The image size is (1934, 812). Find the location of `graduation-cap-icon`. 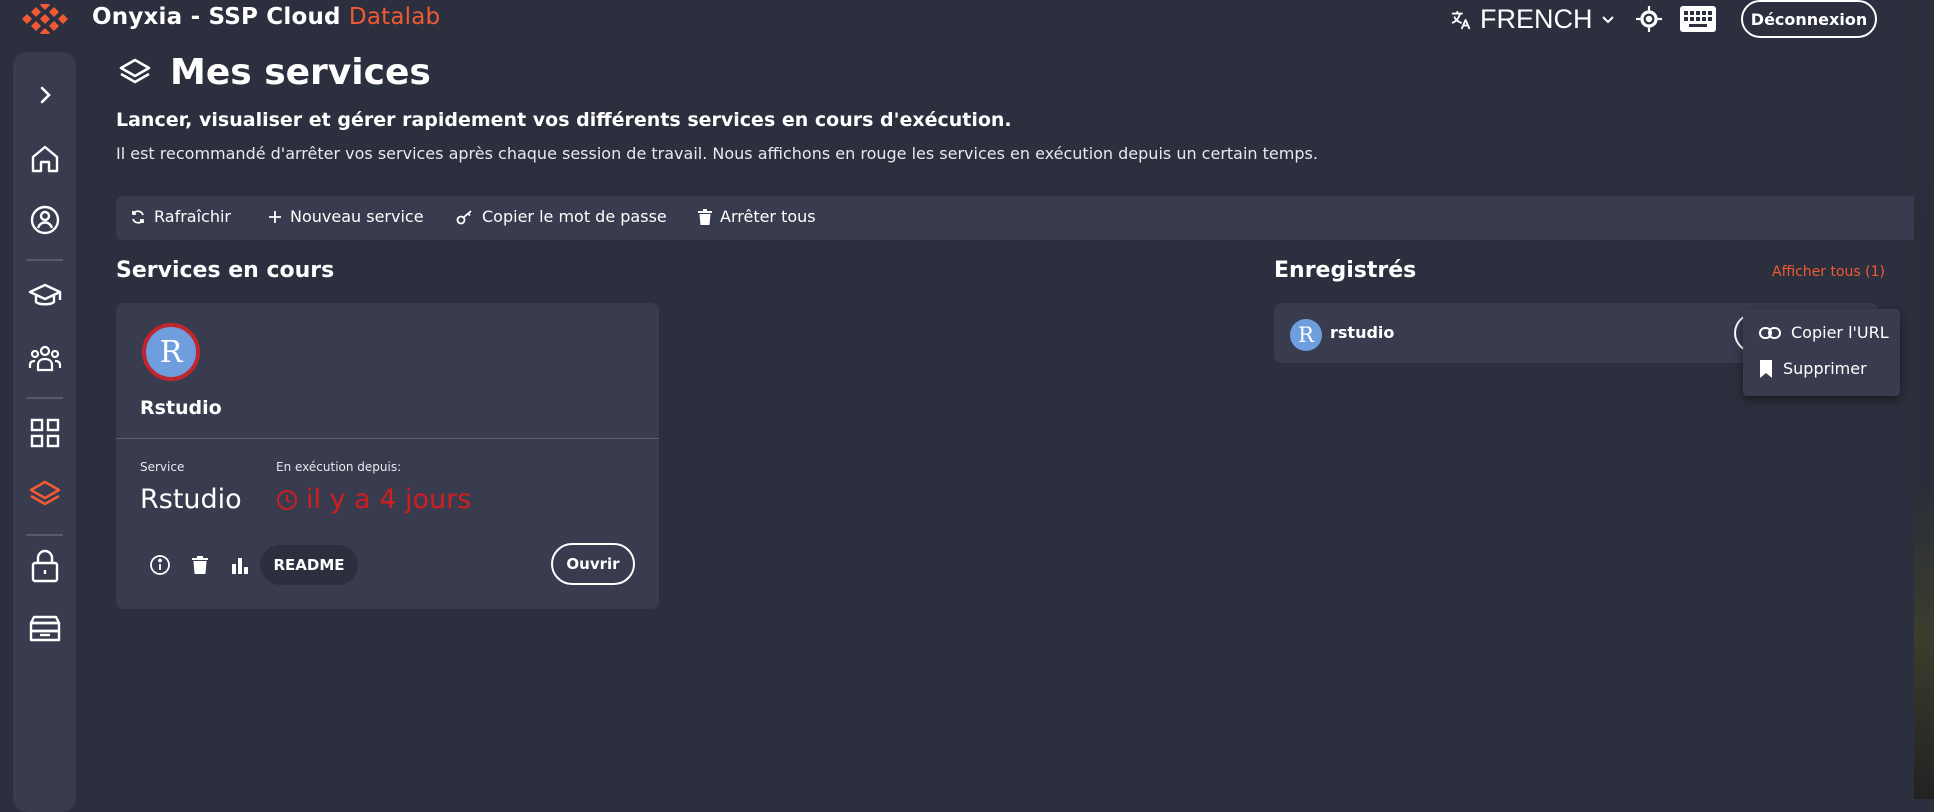

graduation-cap-icon is located at coordinates (45, 294).